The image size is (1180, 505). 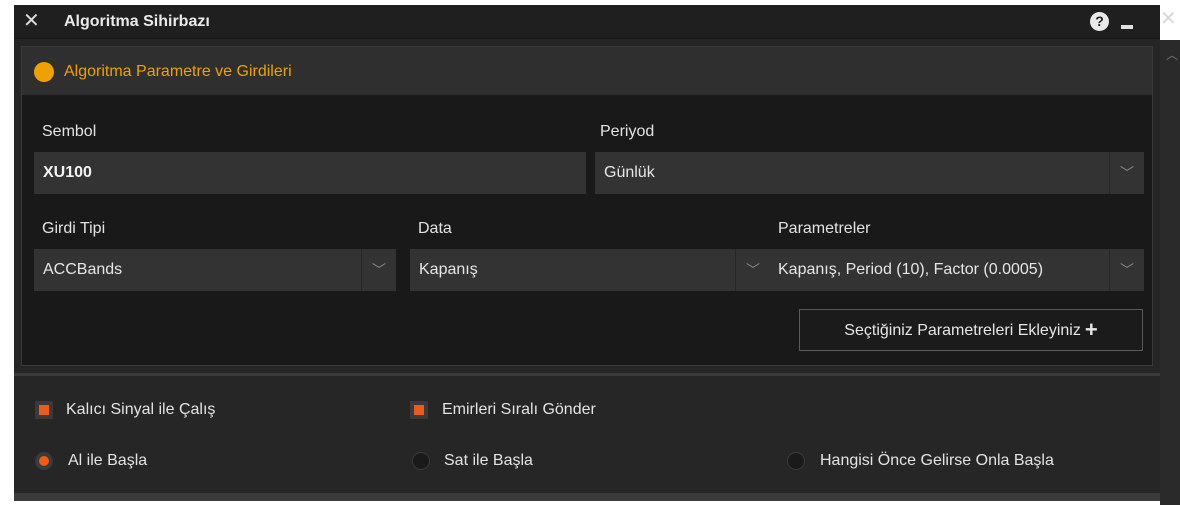 What do you see at coordinates (448, 269) in the screenshot?
I see `data-value: Kapanış` at bounding box center [448, 269].